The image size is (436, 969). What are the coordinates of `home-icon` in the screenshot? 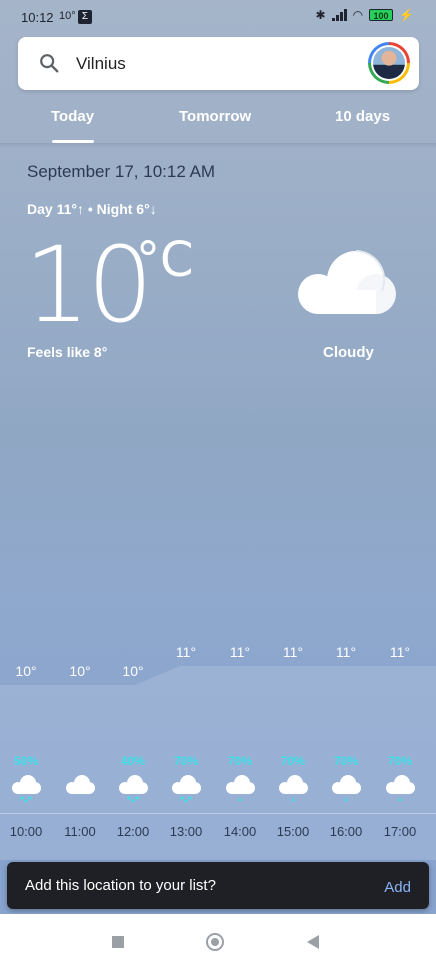 It's located at (215, 942).